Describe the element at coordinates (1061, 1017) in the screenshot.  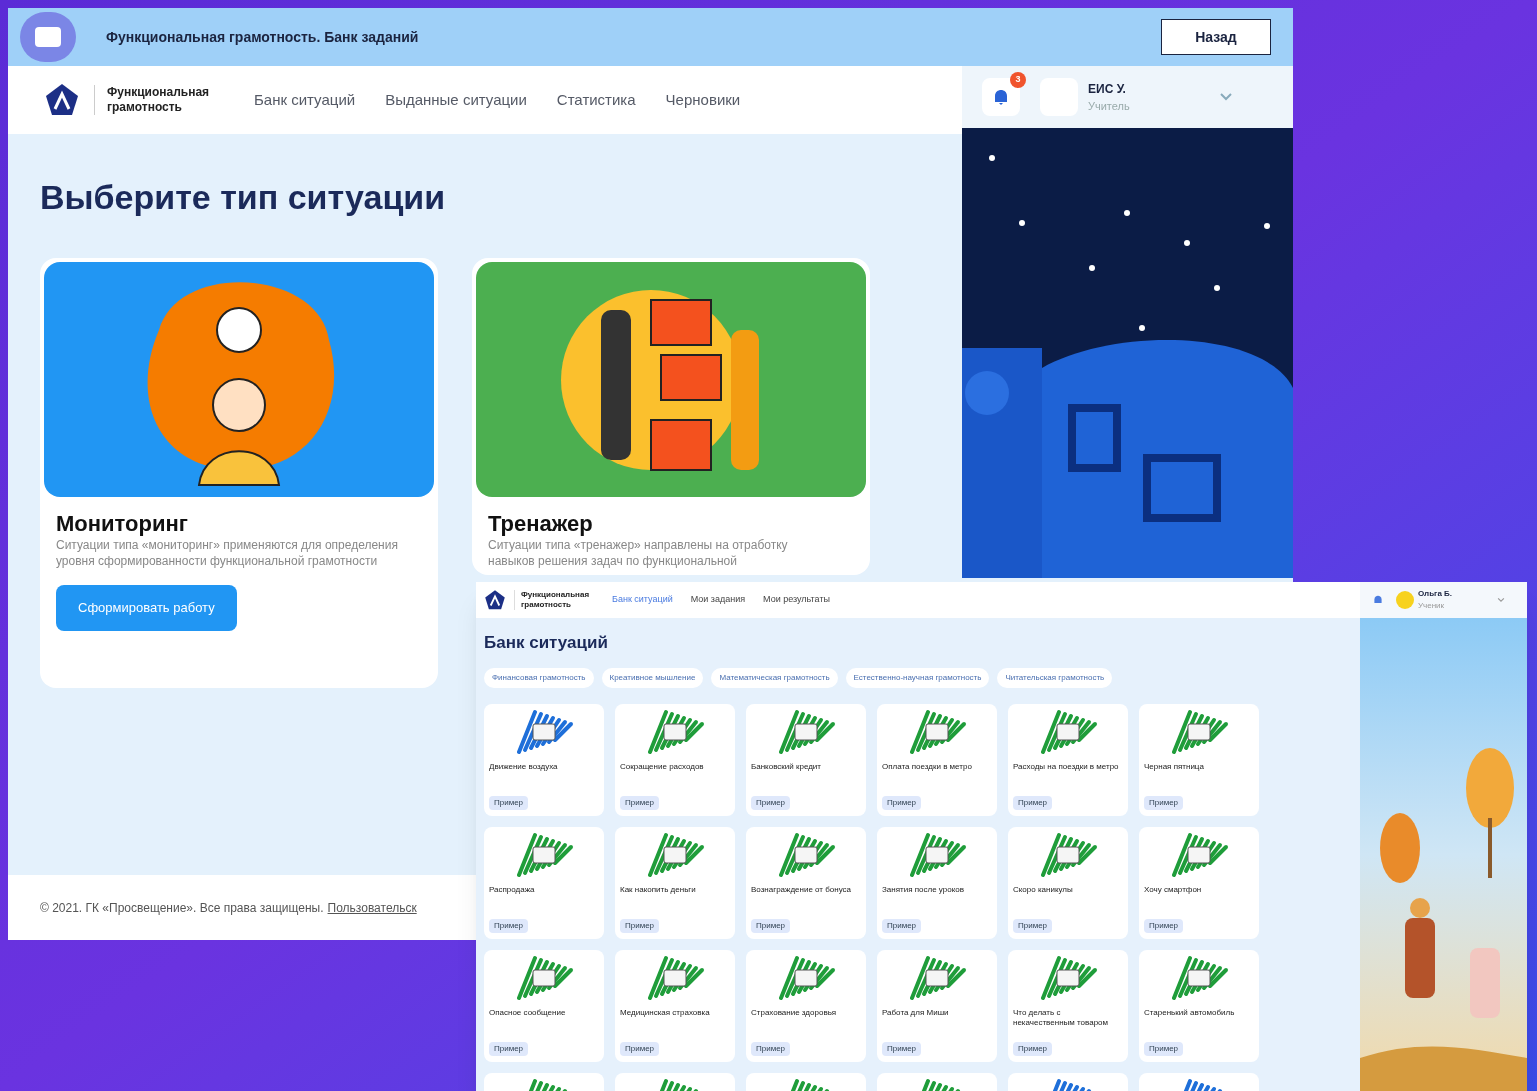
I see `situation-title: Что делать с некачественным товаром` at that location.